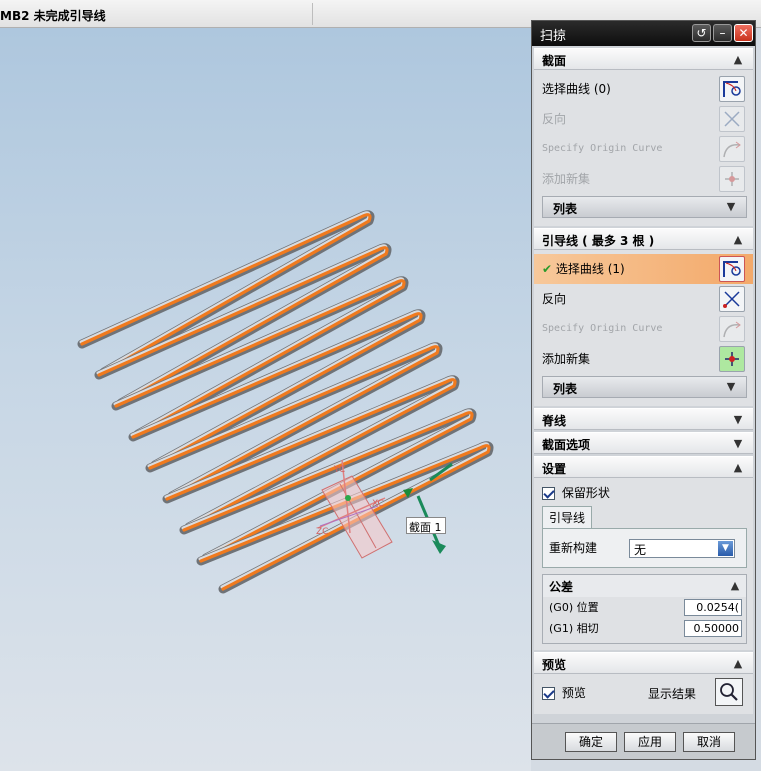 The height and width of the screenshot is (771, 761). What do you see at coordinates (548, 493) in the screenshot?
I see `keep-shape-checkbox` at bounding box center [548, 493].